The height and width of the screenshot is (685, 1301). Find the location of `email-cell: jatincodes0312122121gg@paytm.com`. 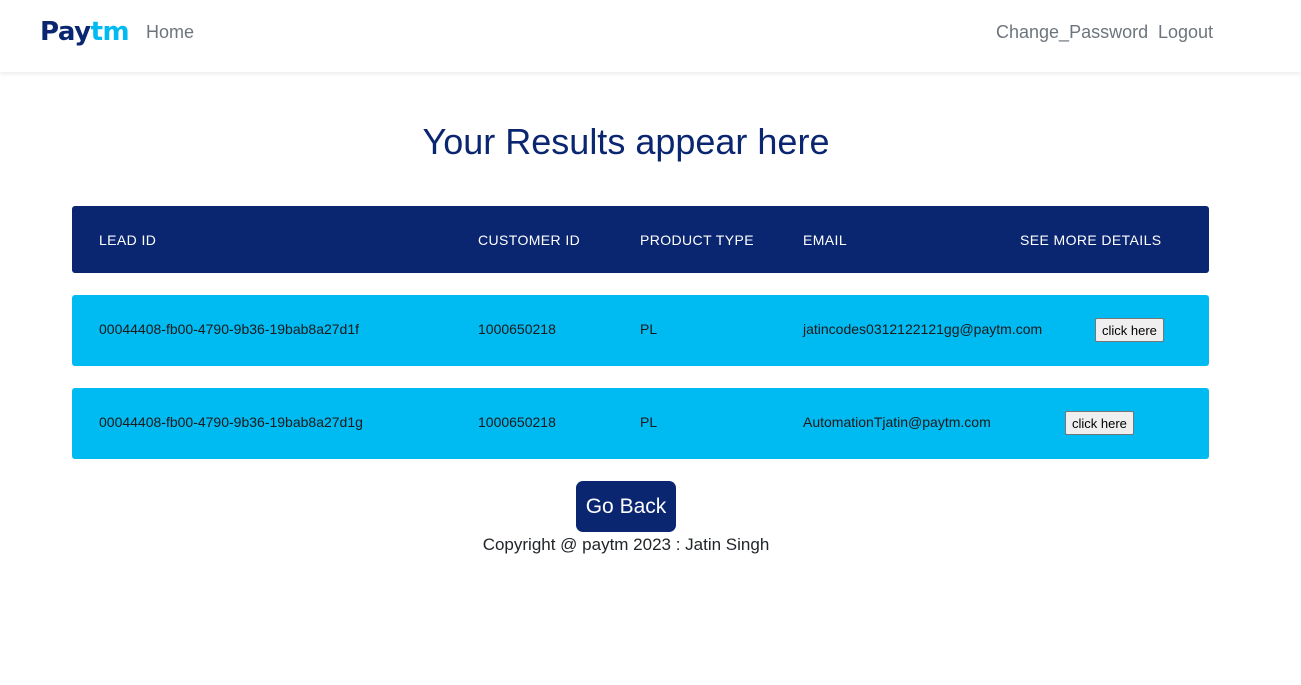

email-cell: jatincodes0312122121gg@paytm.com is located at coordinates (923, 329).